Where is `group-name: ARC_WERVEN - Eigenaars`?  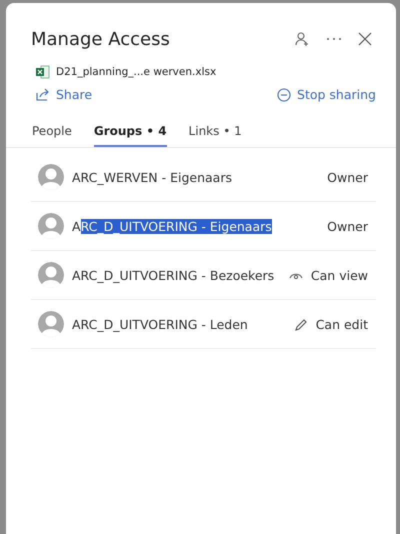 group-name: ARC_WERVEN - Eigenaars is located at coordinates (152, 177).